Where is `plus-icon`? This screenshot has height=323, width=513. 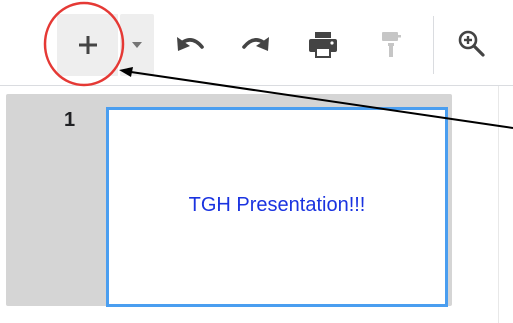
plus-icon is located at coordinates (88, 45).